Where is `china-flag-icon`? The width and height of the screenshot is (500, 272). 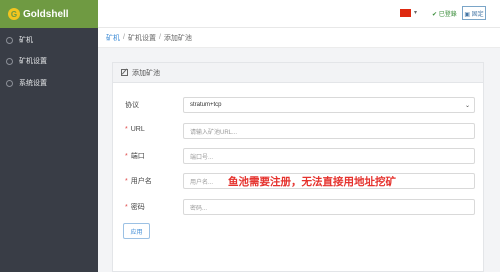
china-flag-icon is located at coordinates (405, 13).